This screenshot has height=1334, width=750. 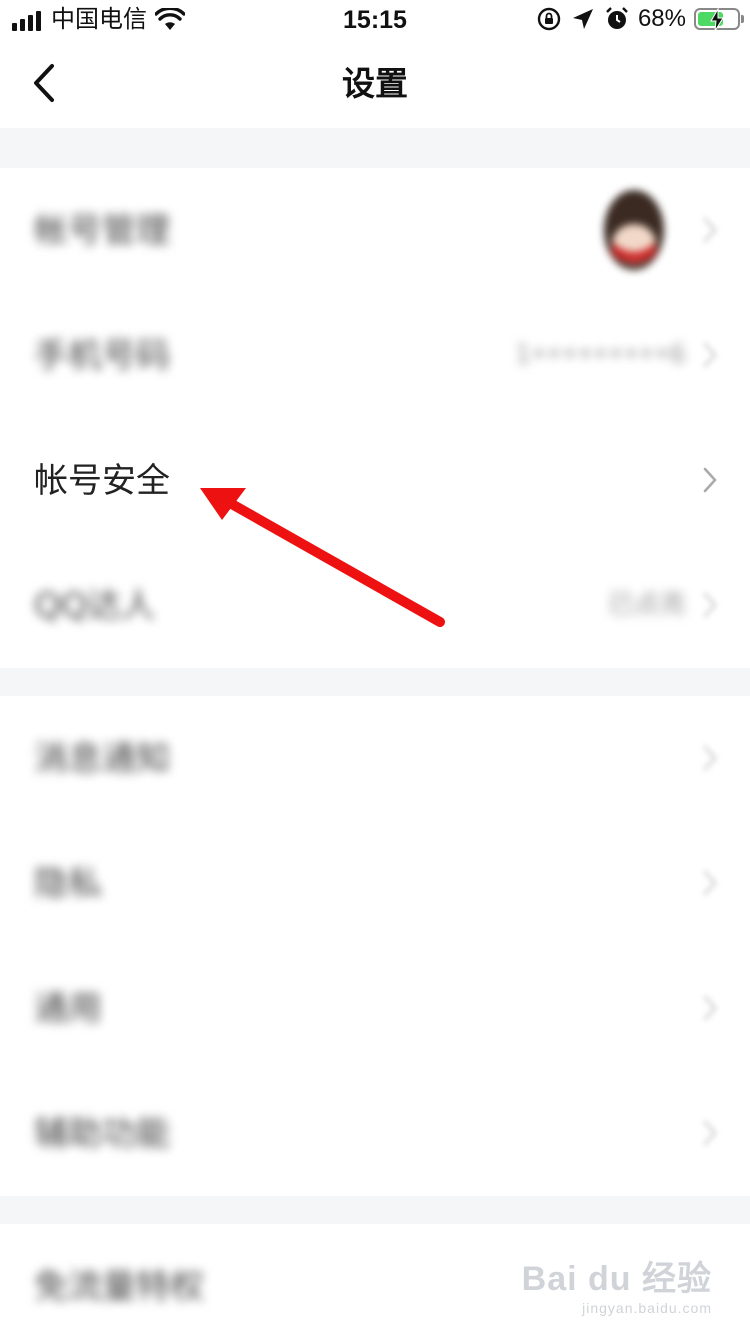 What do you see at coordinates (647, 1308) in the screenshot?
I see `watermark-url: jingyan.baidu.com` at bounding box center [647, 1308].